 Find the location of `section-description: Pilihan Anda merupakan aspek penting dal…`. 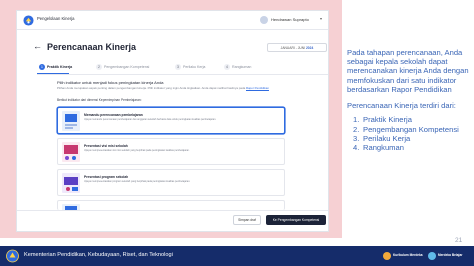

section-description: Pilihan Anda merupakan aspek penting dal… is located at coordinates (163, 88).